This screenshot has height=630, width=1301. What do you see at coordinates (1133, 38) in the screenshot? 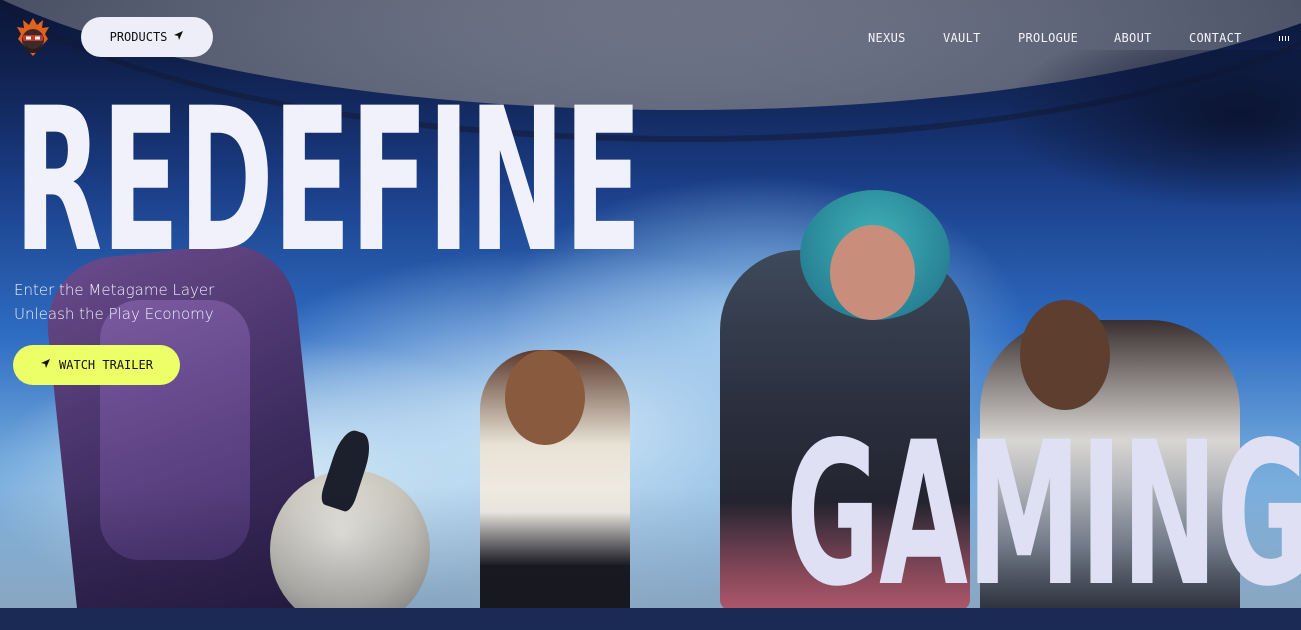
I see `nav-link-about: ABOUT` at bounding box center [1133, 38].